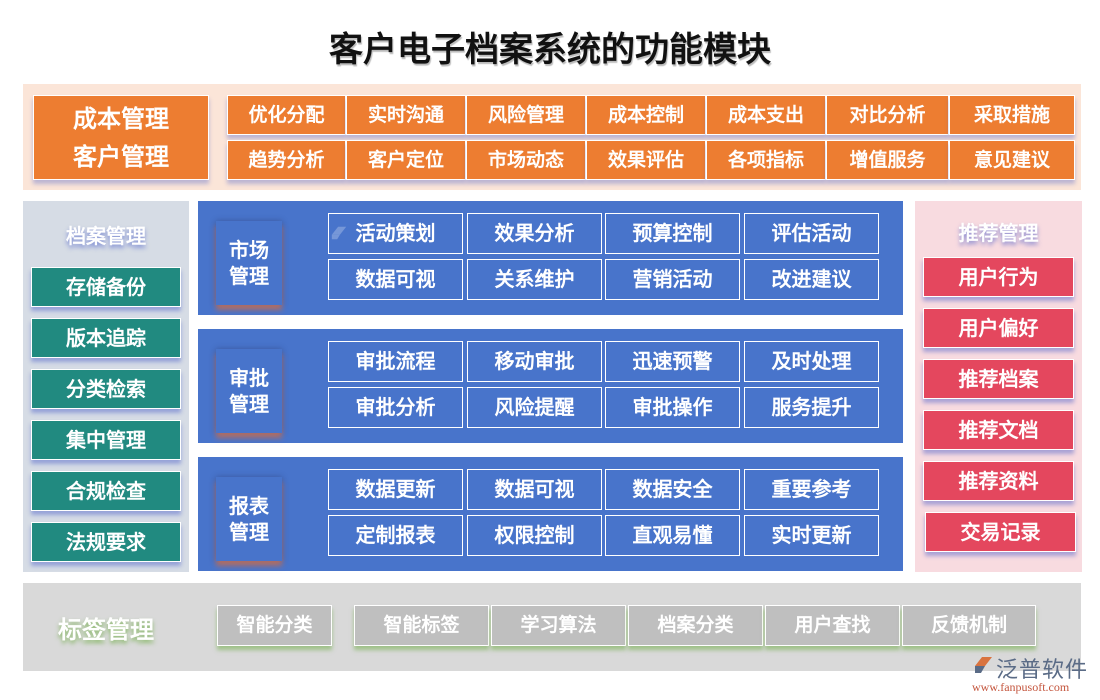  I want to click on archive-item: 存储备份, so click(106, 287).